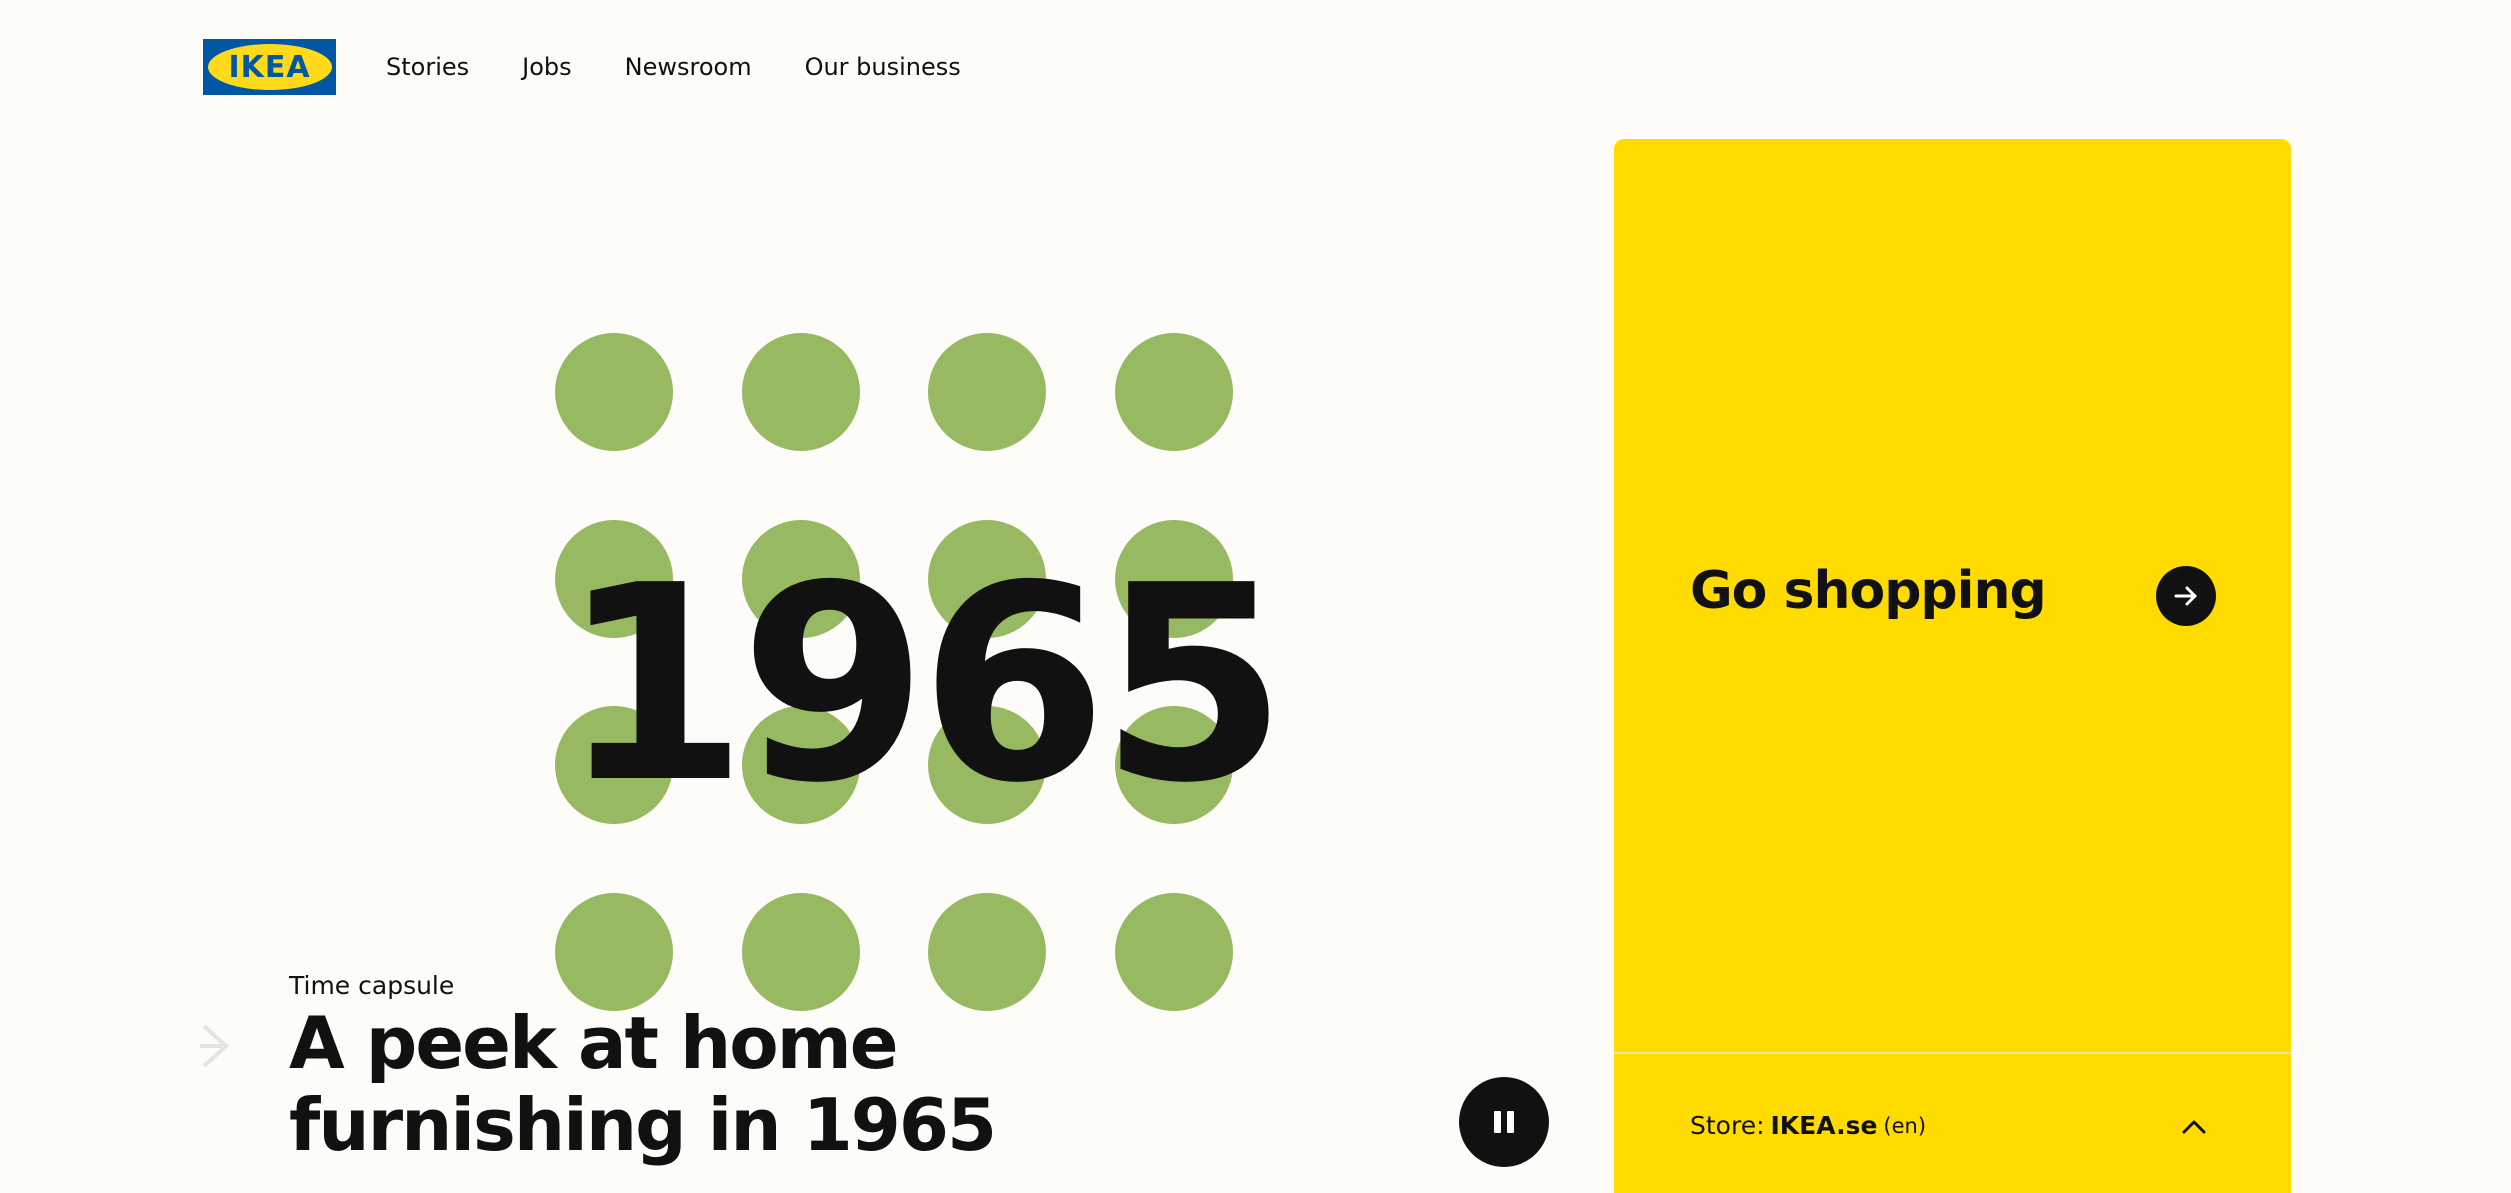  What do you see at coordinates (2194, 1127) in the screenshot?
I see `chevron-up-icon` at bounding box center [2194, 1127].